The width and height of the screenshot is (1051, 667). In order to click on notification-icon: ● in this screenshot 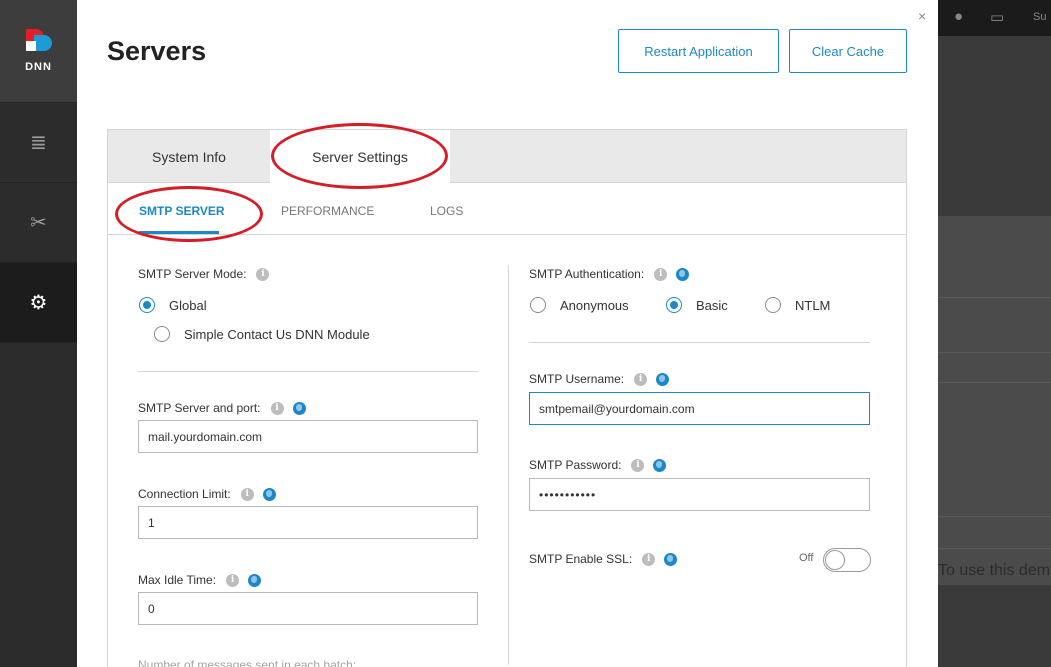, I will do `click(958, 16)`.